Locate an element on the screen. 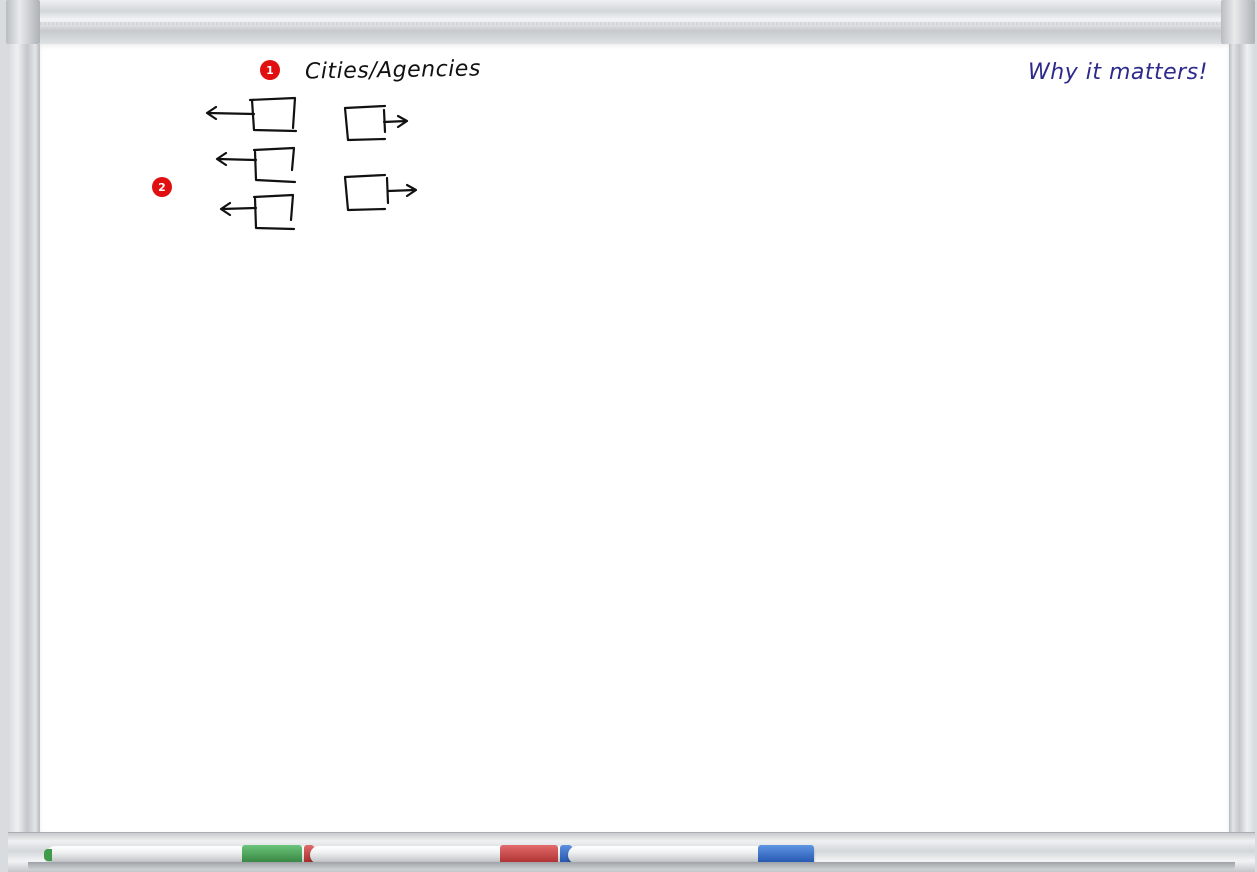  left-rail is located at coordinates (24, 440).